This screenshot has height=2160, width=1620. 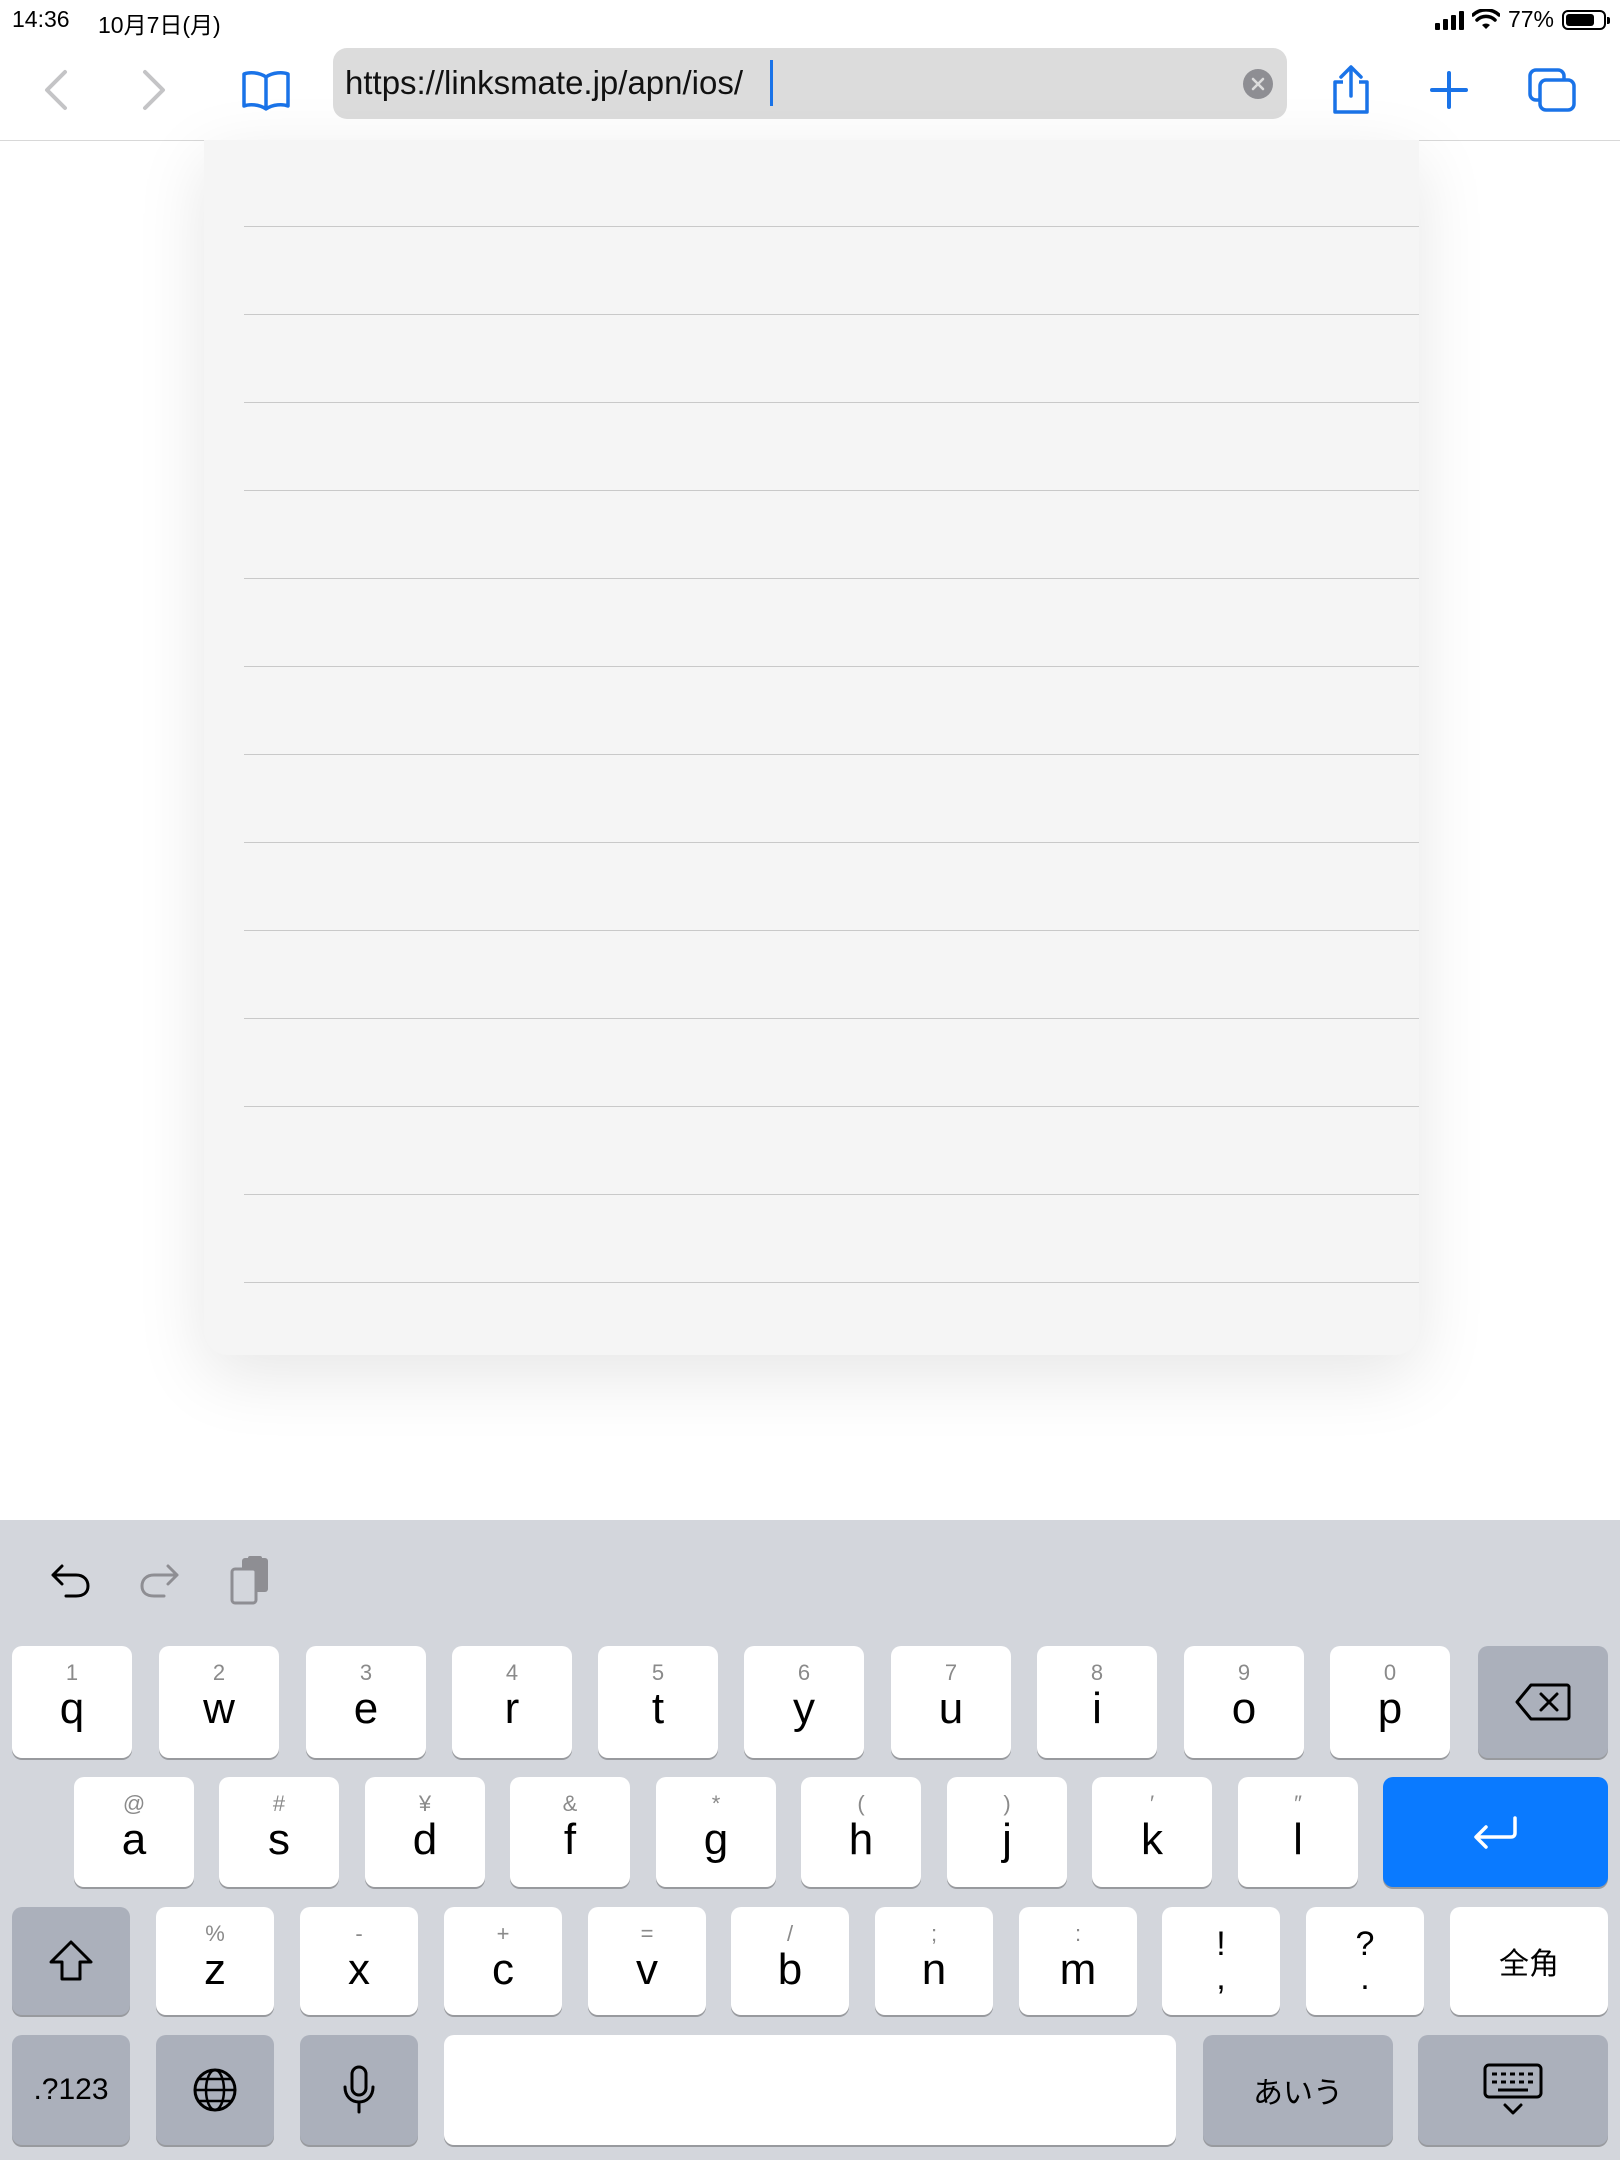 I want to click on key-m: :m, so click(x=1078, y=1961).